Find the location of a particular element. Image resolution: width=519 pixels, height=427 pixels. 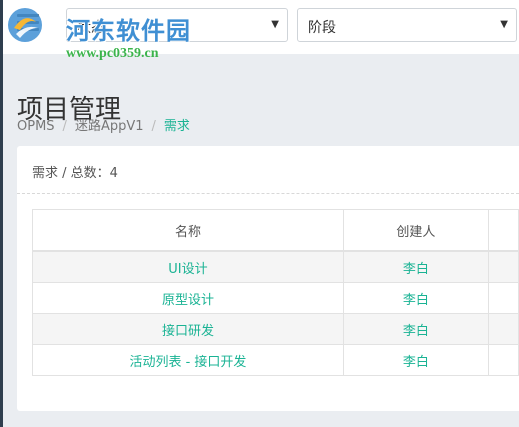

column-header-extra is located at coordinates (503, 230).